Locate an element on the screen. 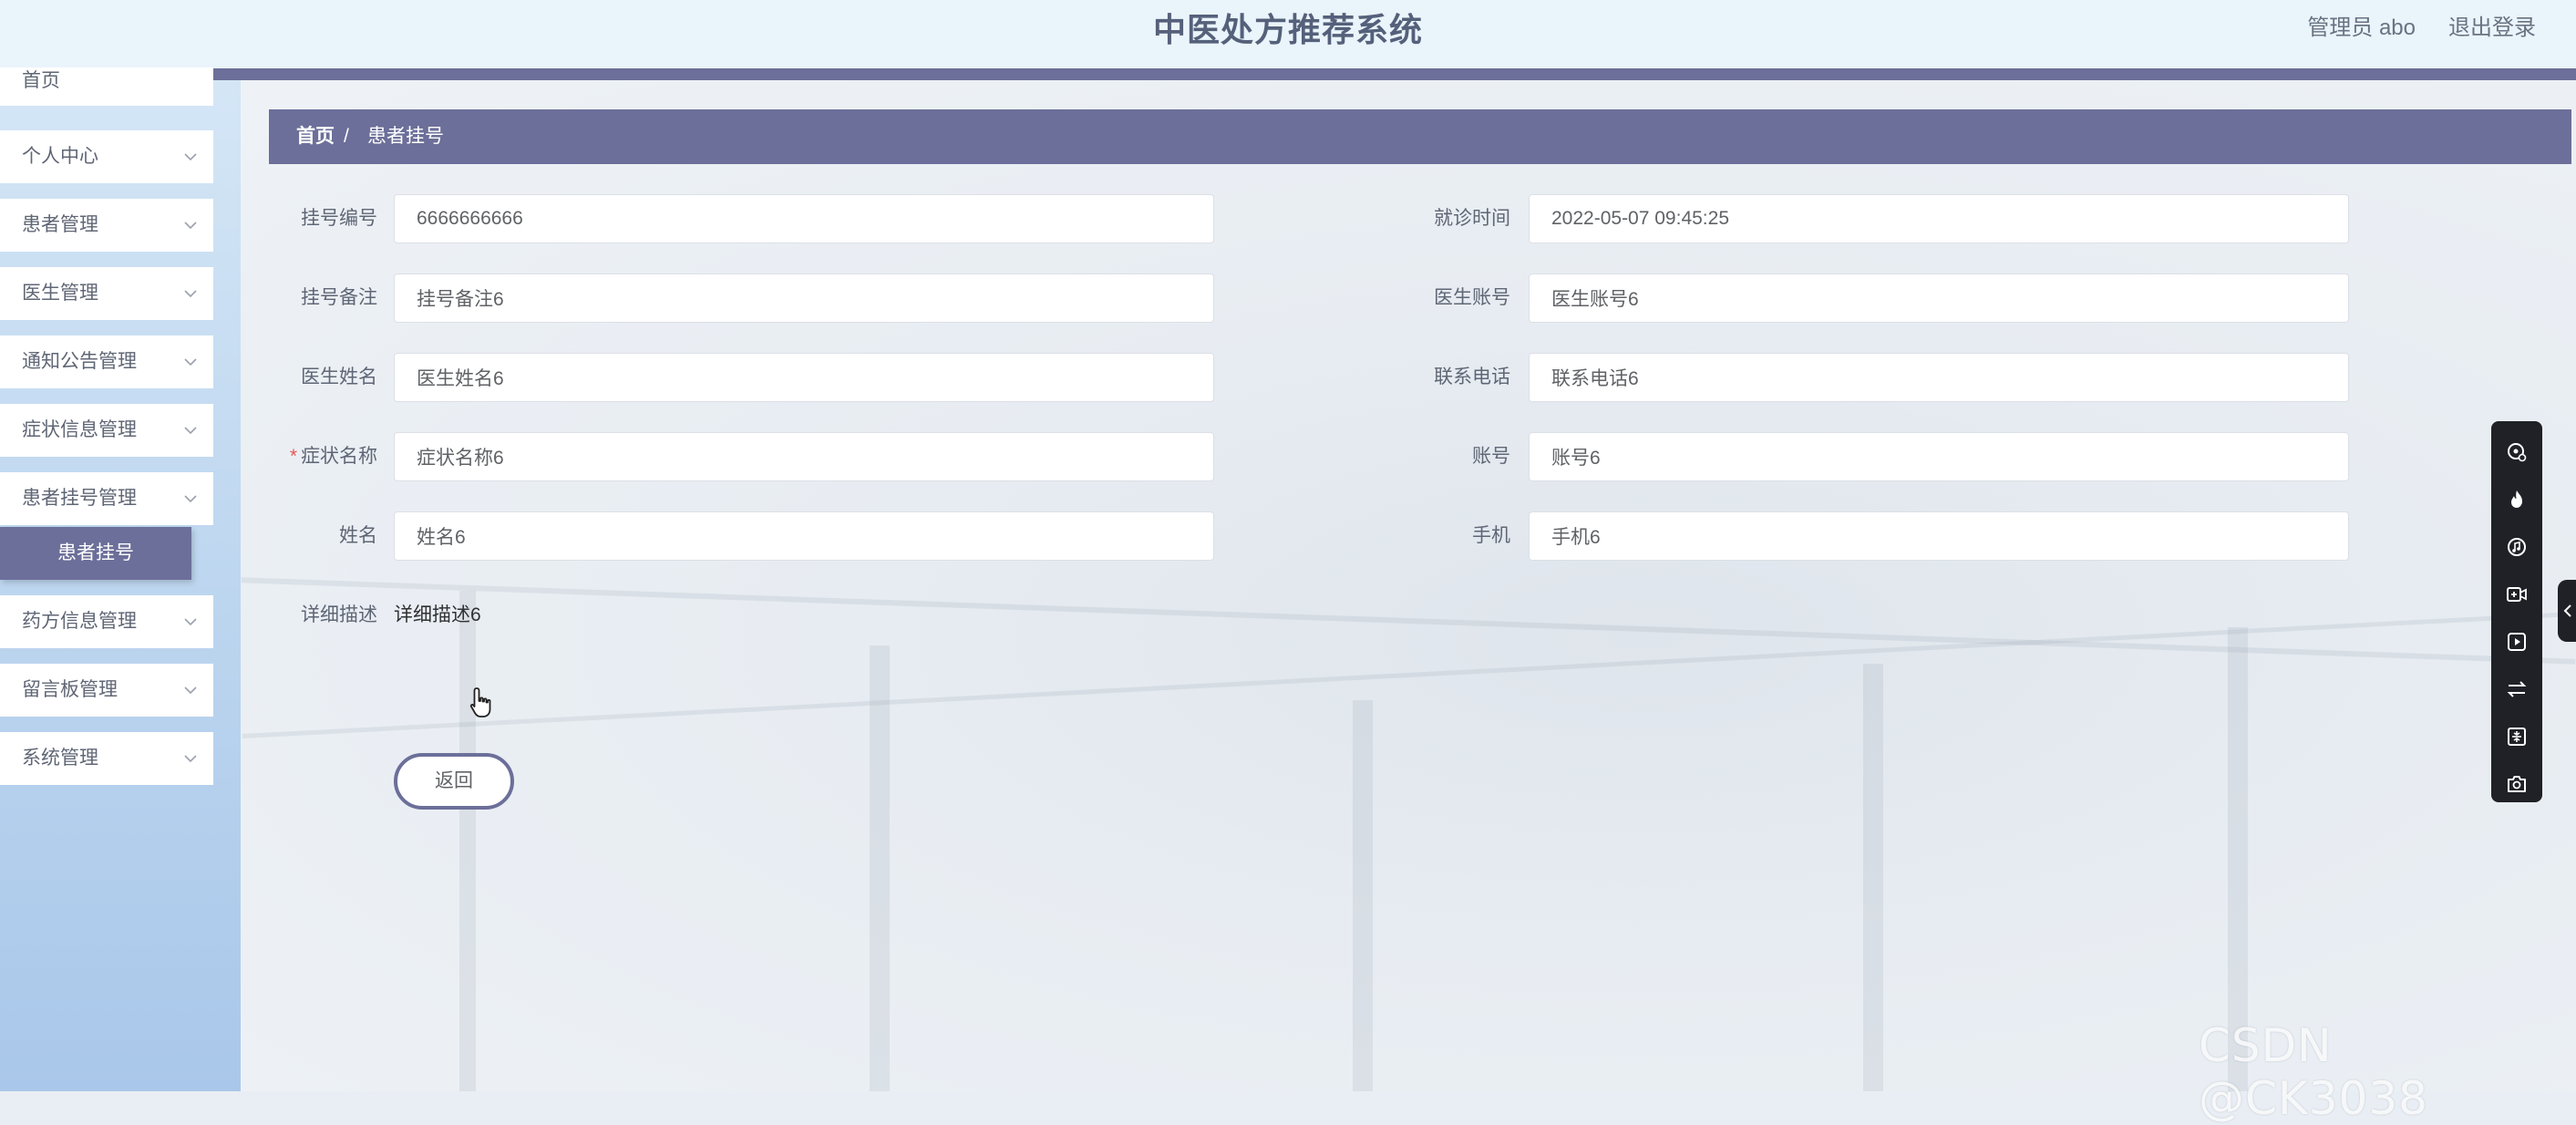  swap-icon is located at coordinates (2516, 689).